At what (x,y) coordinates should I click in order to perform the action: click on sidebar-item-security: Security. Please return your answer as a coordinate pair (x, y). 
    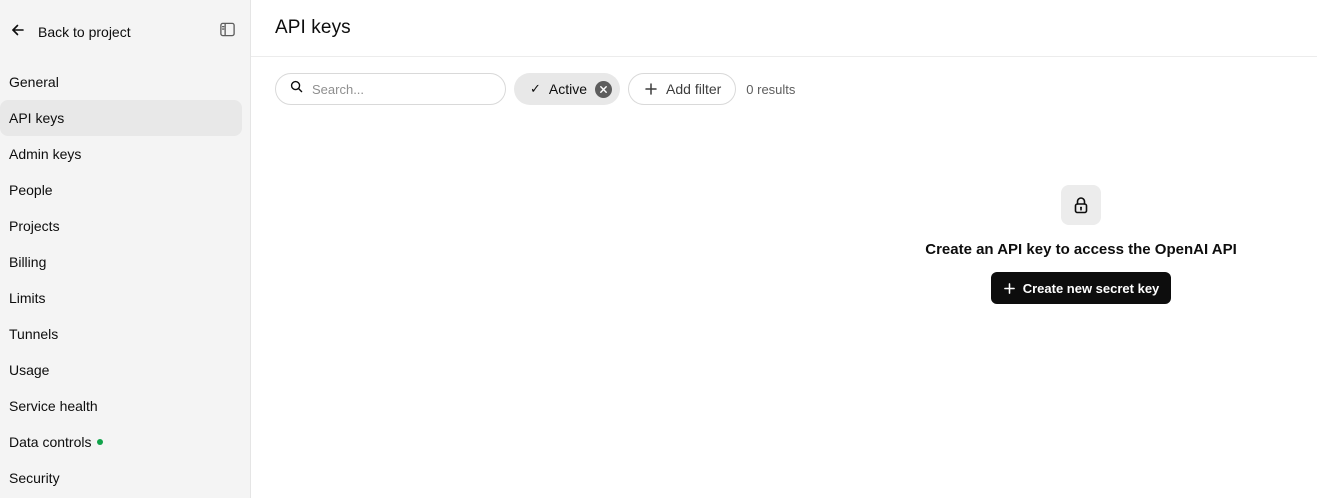
    Looking at the image, I should click on (121, 478).